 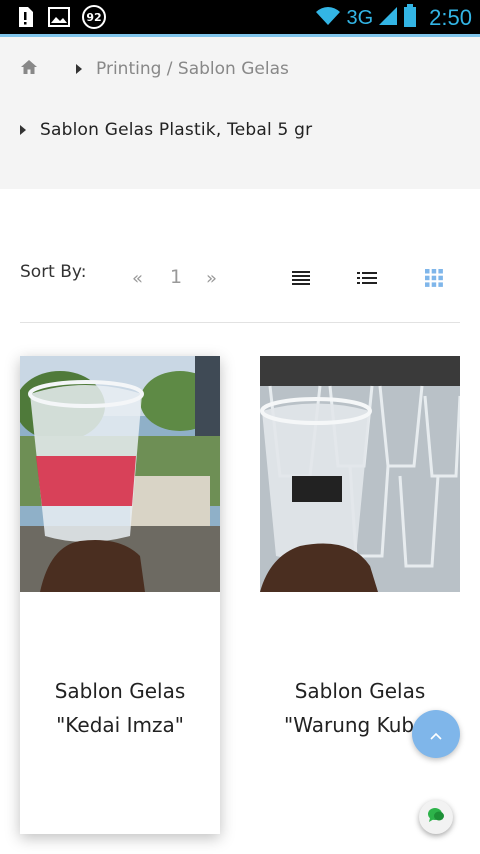 What do you see at coordinates (29, 69) in the screenshot?
I see `home-icon` at bounding box center [29, 69].